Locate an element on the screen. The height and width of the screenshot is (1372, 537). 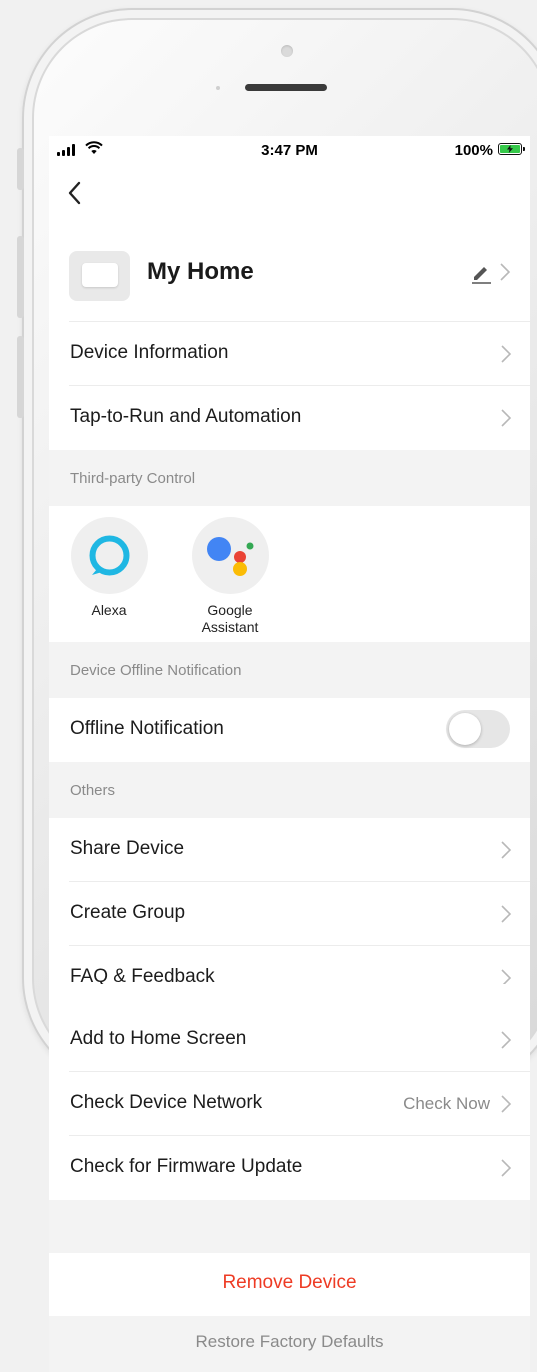
faq-feedback-row: FAQ & Feedback is located at coordinates (289, 965).